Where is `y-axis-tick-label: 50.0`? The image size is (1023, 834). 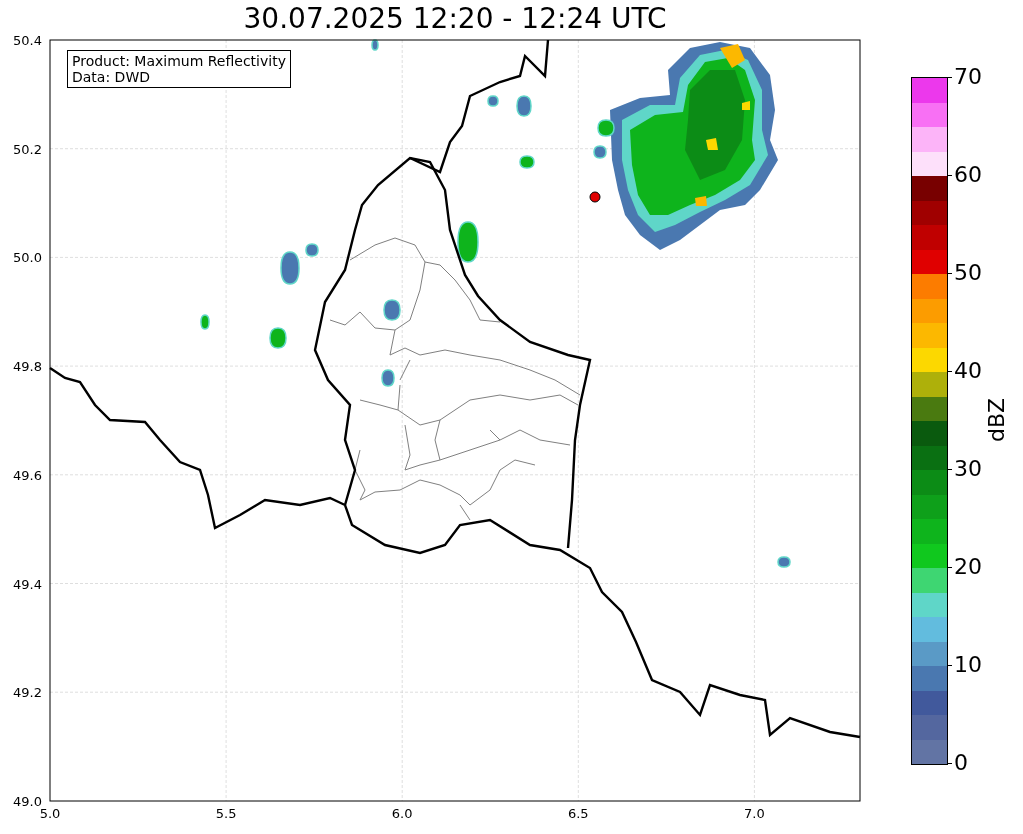 y-axis-tick-label: 50.0 is located at coordinates (27, 258).